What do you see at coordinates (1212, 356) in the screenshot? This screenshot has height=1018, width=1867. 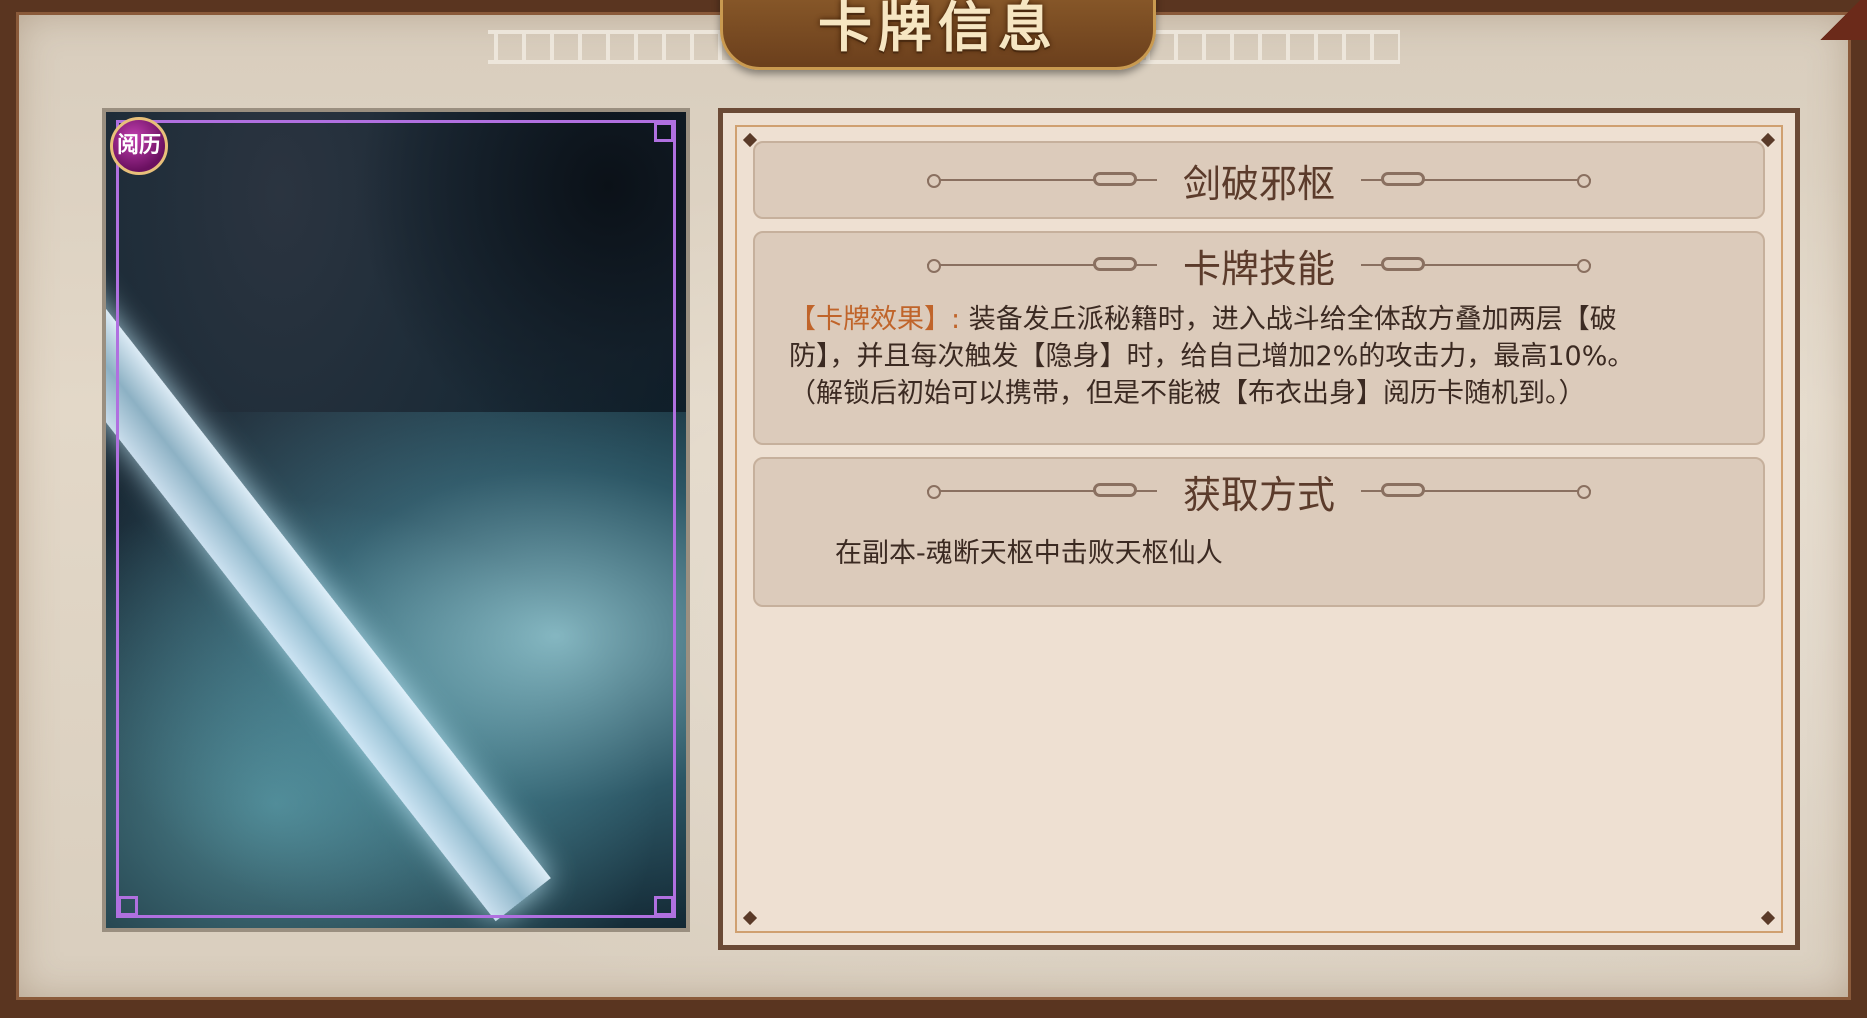 I see `effect-line-2: 防】，并且每次触发【隐身】时，给自己增加2%的攻击力，最高10%。` at bounding box center [1212, 356].